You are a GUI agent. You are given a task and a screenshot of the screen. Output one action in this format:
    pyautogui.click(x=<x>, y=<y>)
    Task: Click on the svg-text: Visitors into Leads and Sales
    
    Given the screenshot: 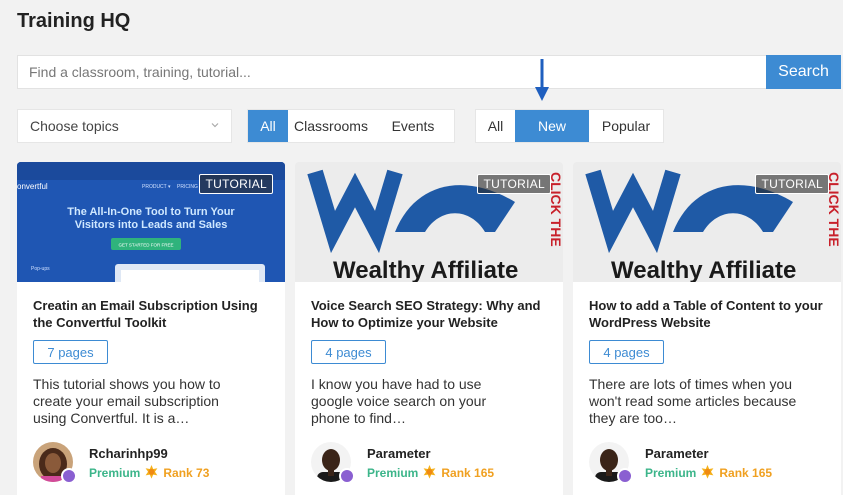 What is the action you would take?
    pyautogui.click(x=151, y=225)
    